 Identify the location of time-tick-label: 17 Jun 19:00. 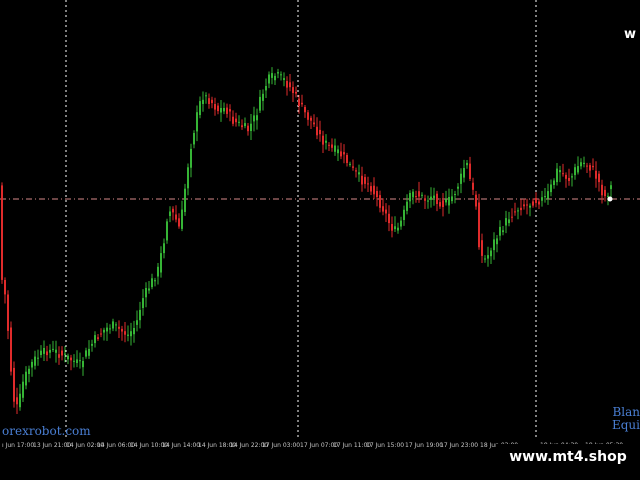
(424, 445).